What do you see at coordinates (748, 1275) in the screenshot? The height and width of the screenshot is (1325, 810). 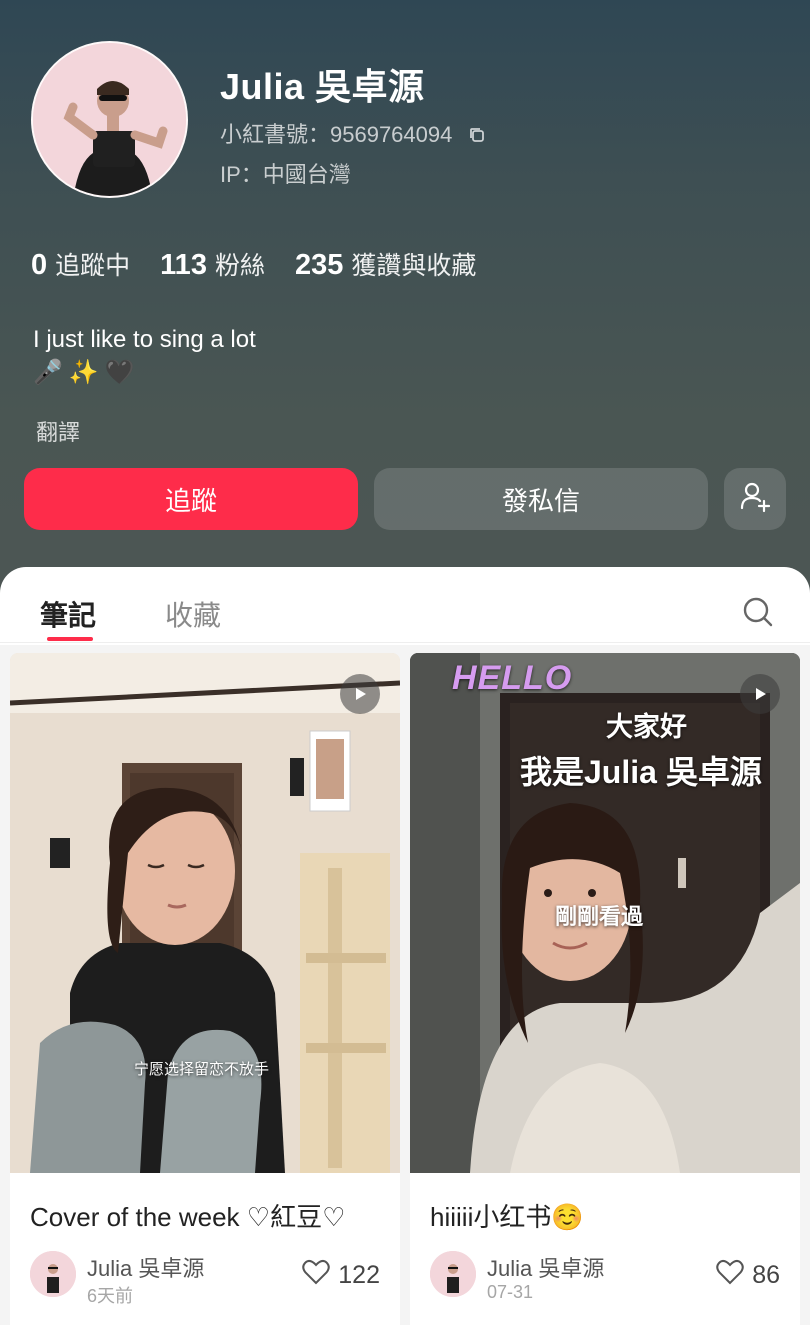 I see `like-button: 86` at bounding box center [748, 1275].